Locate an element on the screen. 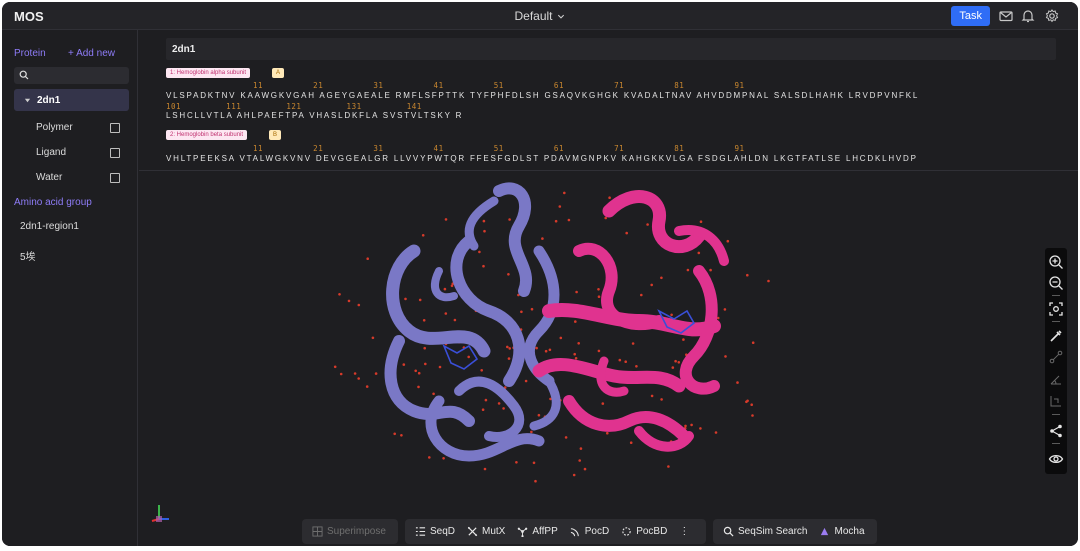  superimpose-icon is located at coordinates (317, 531).